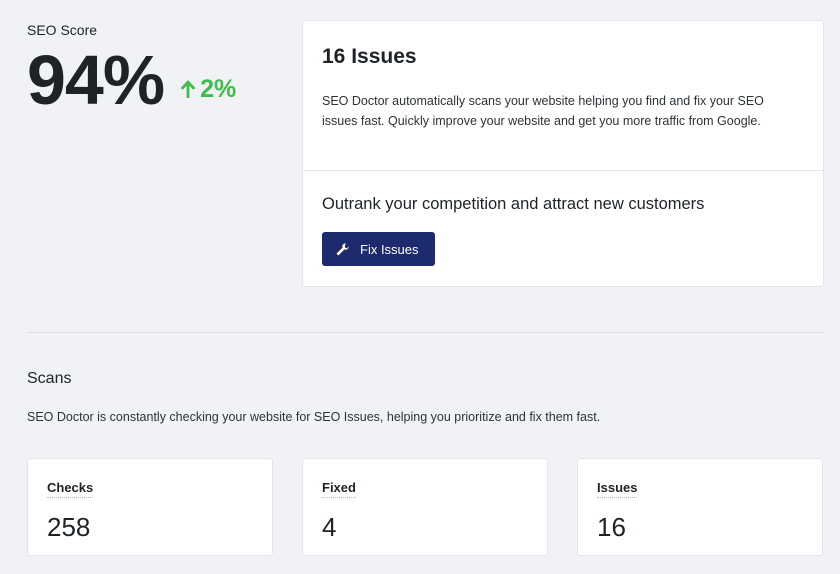  What do you see at coordinates (611, 527) in the screenshot?
I see `stat-value: 16` at bounding box center [611, 527].